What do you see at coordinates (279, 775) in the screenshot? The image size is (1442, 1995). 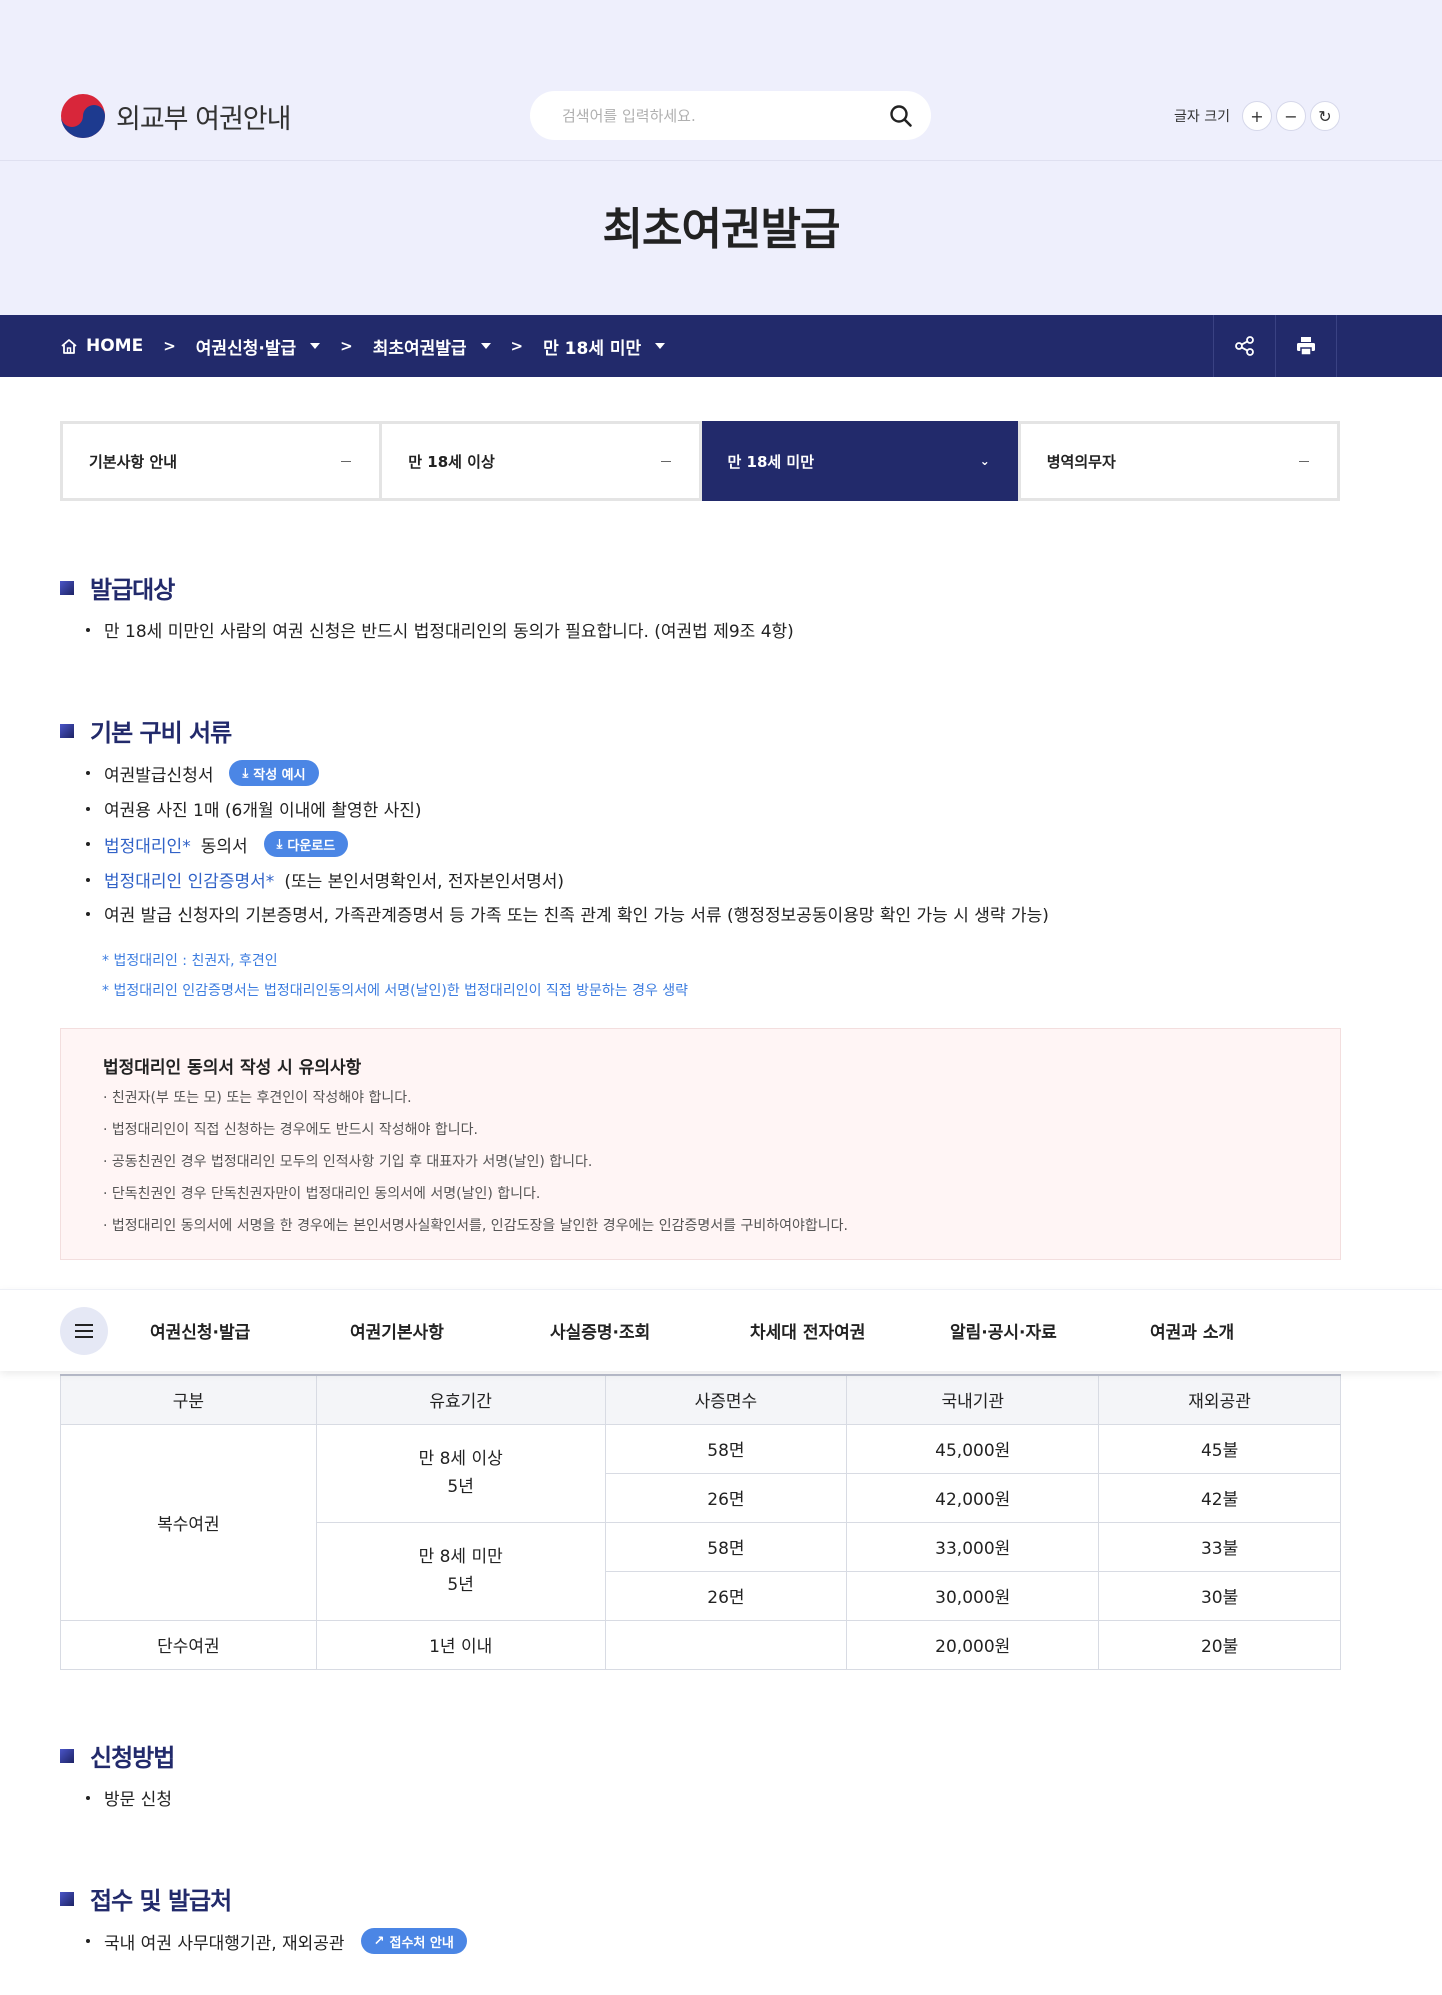 I see `button-label: 작성 예시` at bounding box center [279, 775].